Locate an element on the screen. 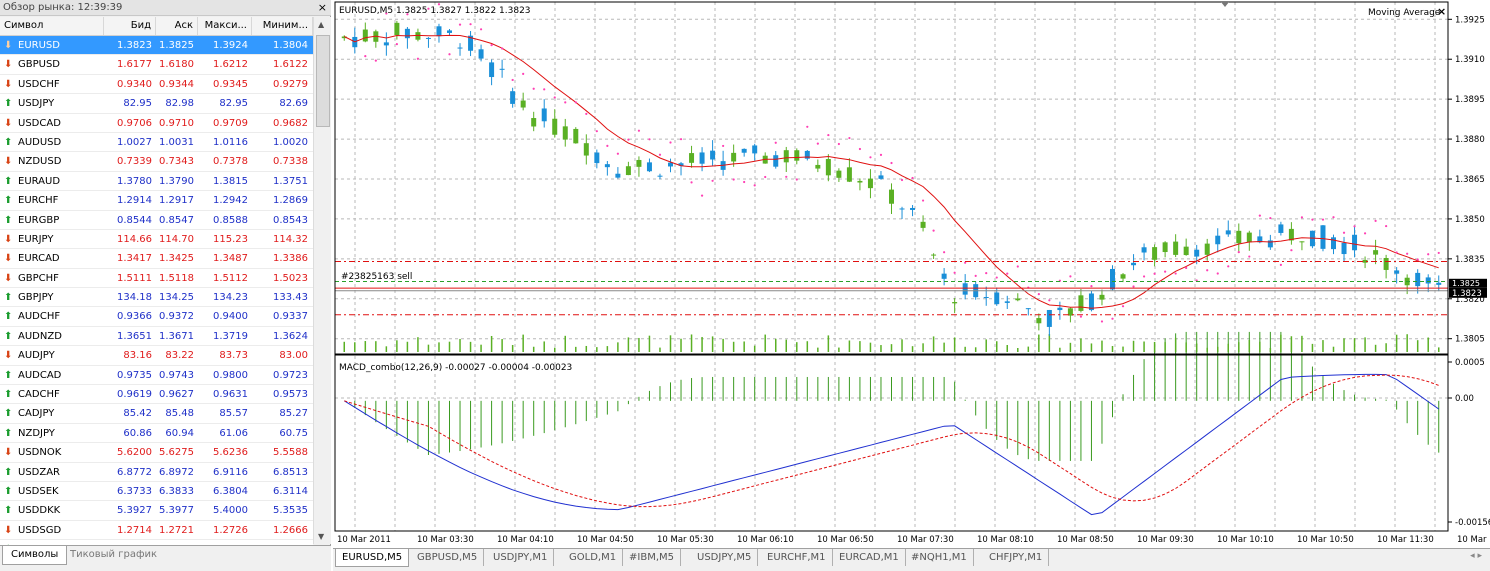 The image size is (1490, 571). scroll-down-icon: ▼ is located at coordinates (321, 536).